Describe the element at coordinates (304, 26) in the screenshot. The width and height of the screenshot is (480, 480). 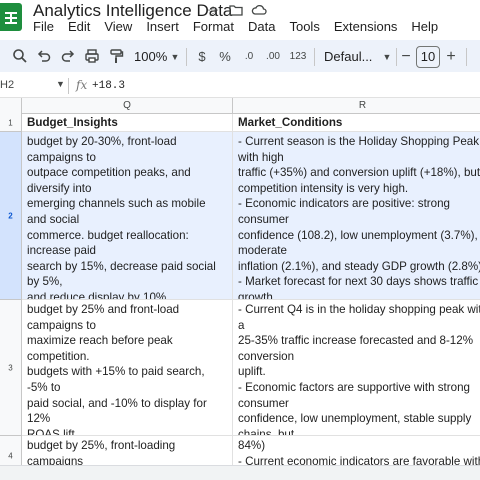
I see `menu-tools: Tools` at that location.